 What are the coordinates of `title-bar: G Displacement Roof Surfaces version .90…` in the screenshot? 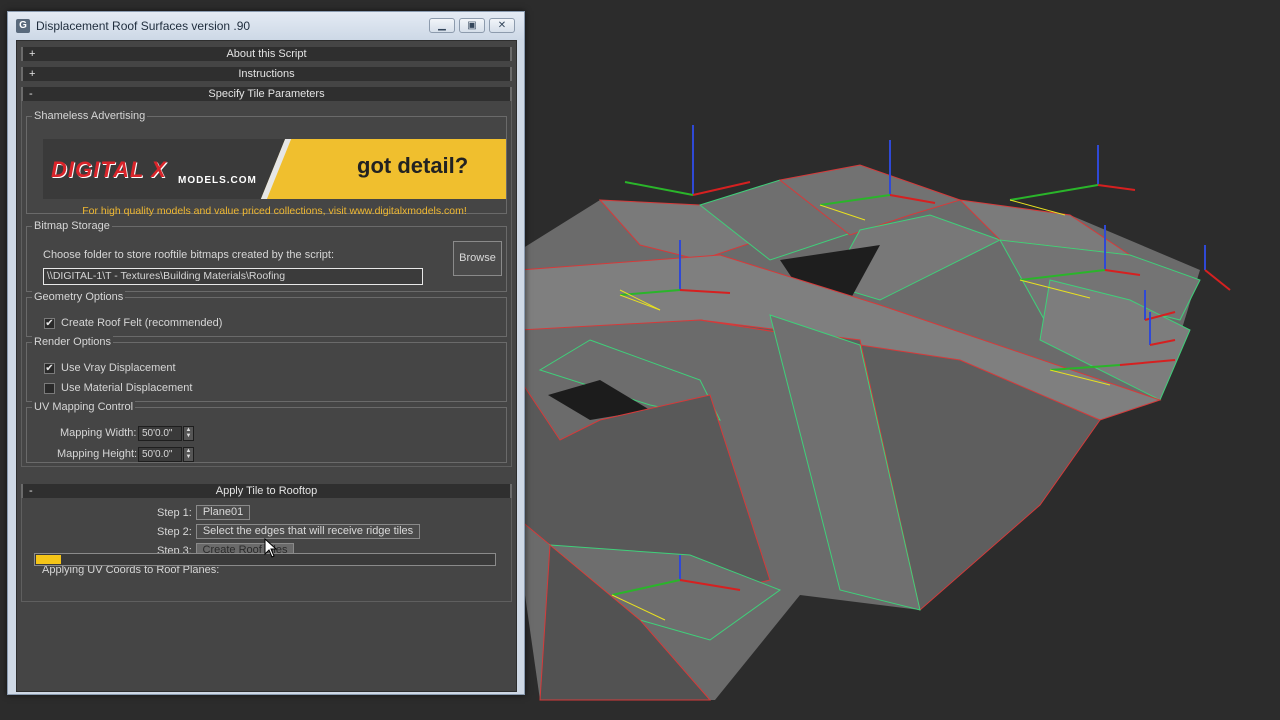 It's located at (266, 26).